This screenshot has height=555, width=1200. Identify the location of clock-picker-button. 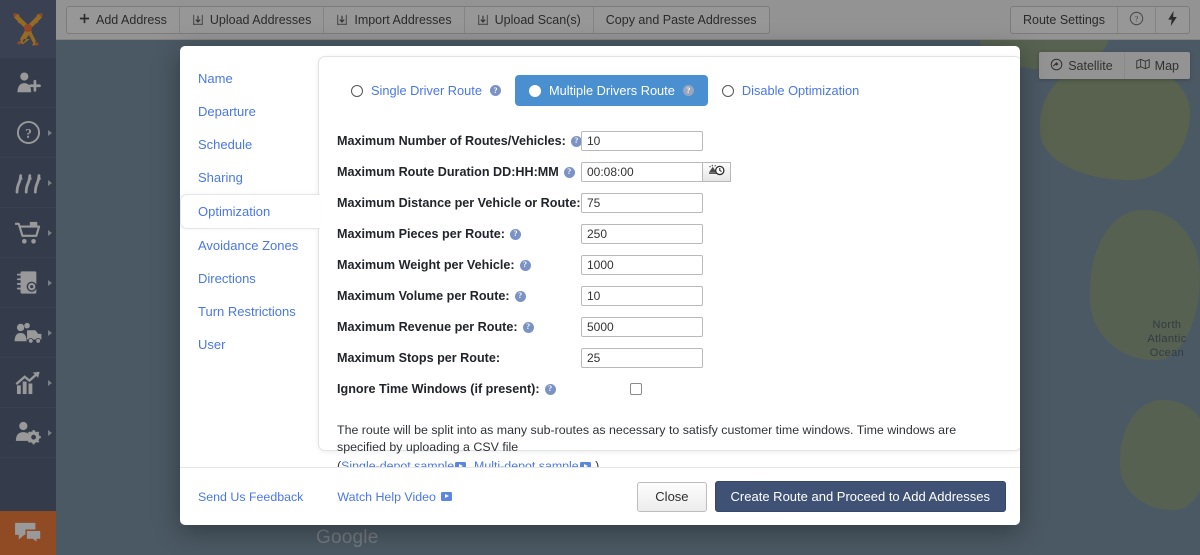
(717, 172).